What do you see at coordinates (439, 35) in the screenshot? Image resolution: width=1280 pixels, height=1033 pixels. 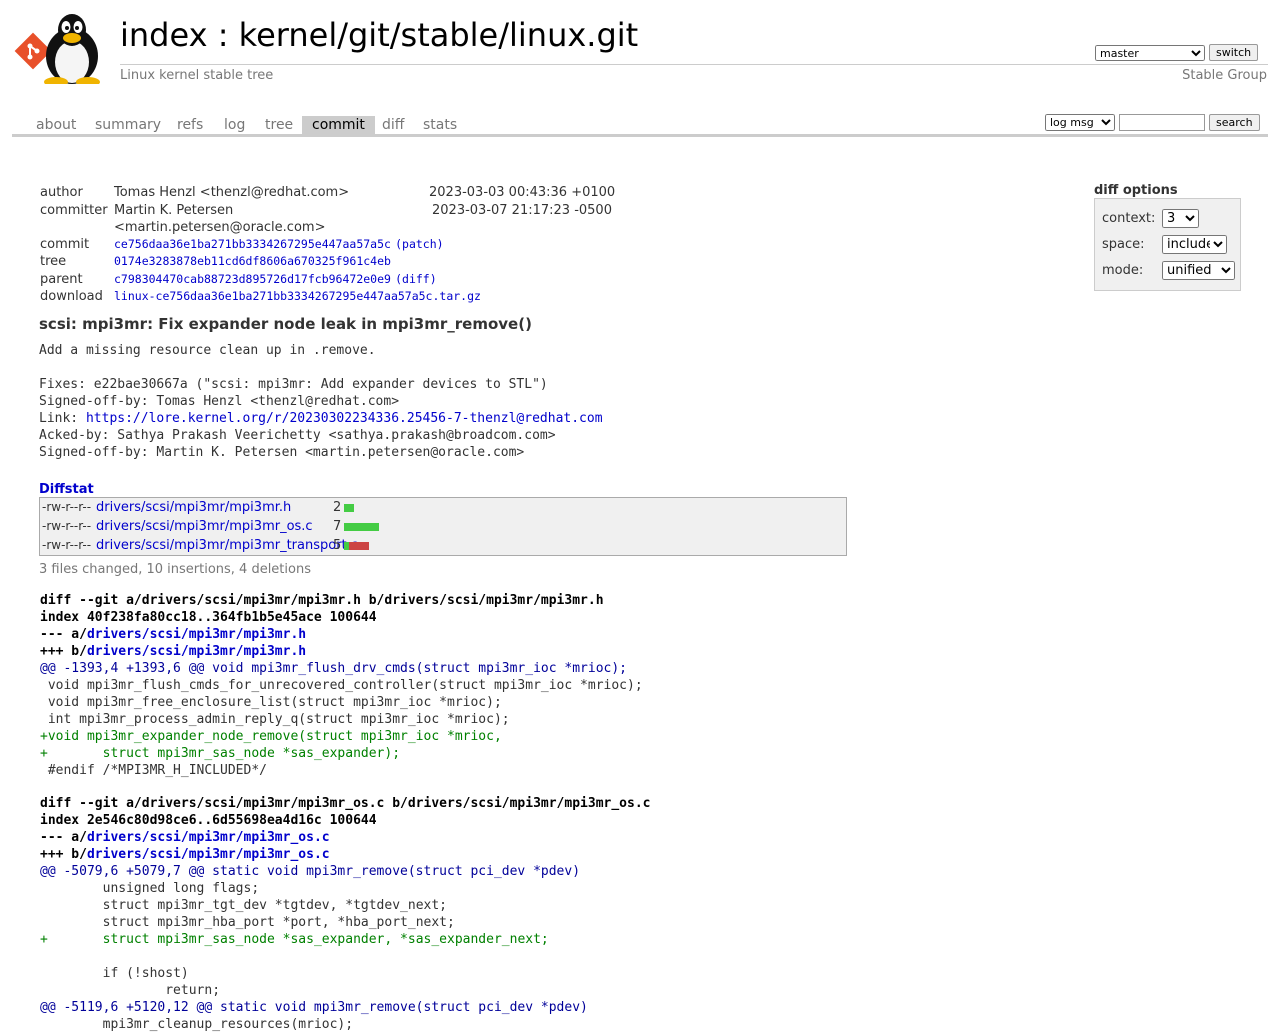 I see `repo-link: kernel/git/stable/linux.git` at bounding box center [439, 35].